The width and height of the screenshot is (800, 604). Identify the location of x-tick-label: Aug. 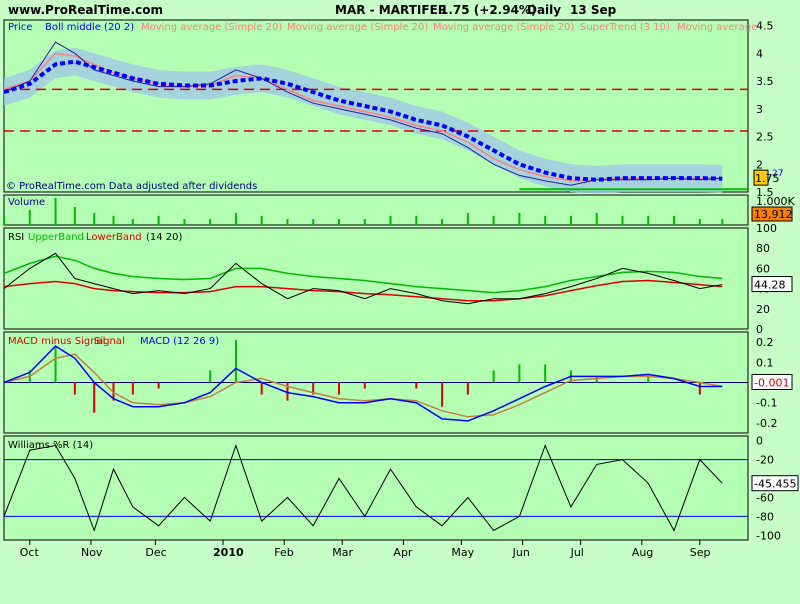
(642, 552).